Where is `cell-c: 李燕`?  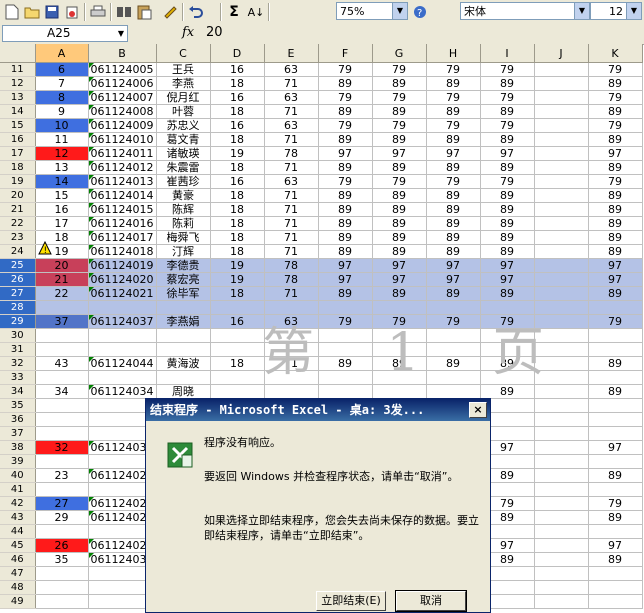 cell-c: 李燕 is located at coordinates (183, 83).